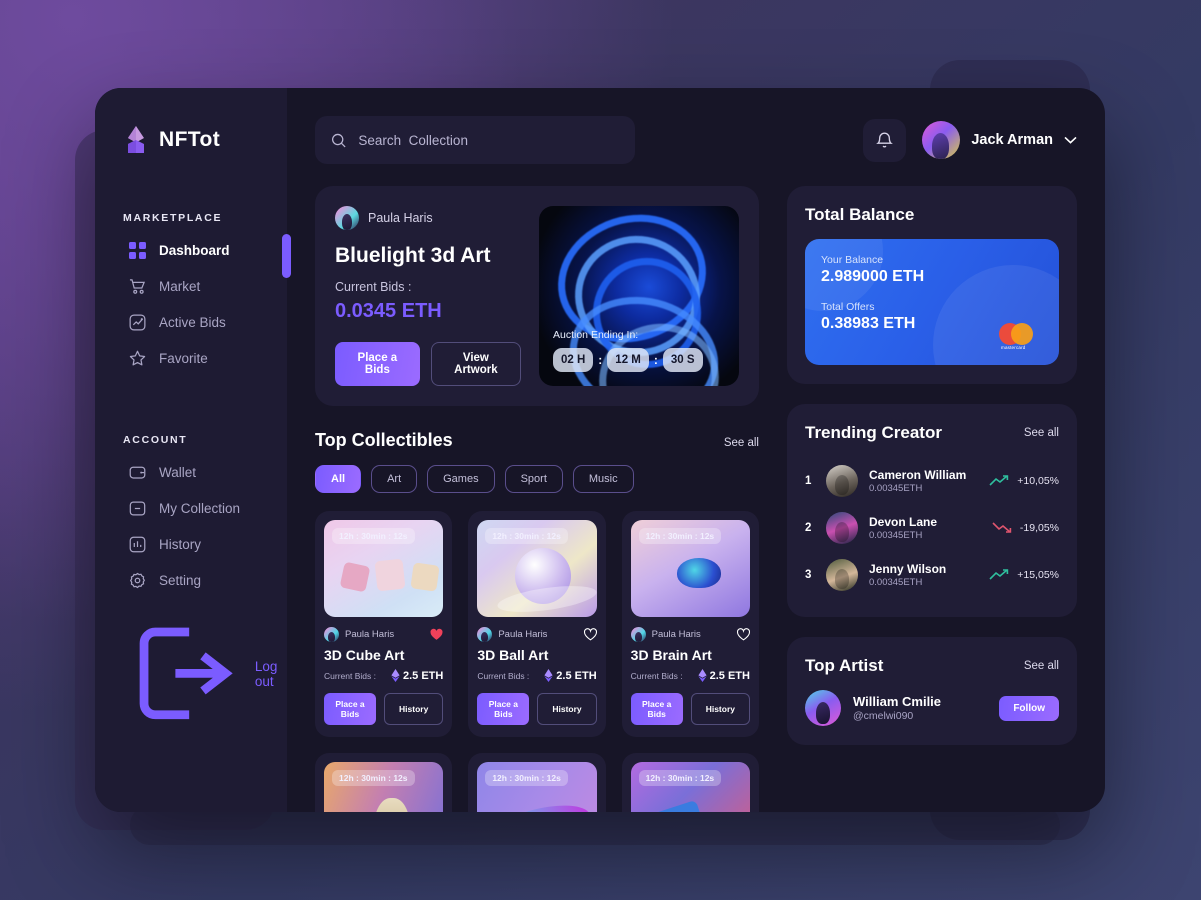 The width and height of the screenshot is (1201, 900). Describe the element at coordinates (932, 708) in the screenshot. I see `artist-row: William Cmilie @cmelwi090 Follow` at that location.